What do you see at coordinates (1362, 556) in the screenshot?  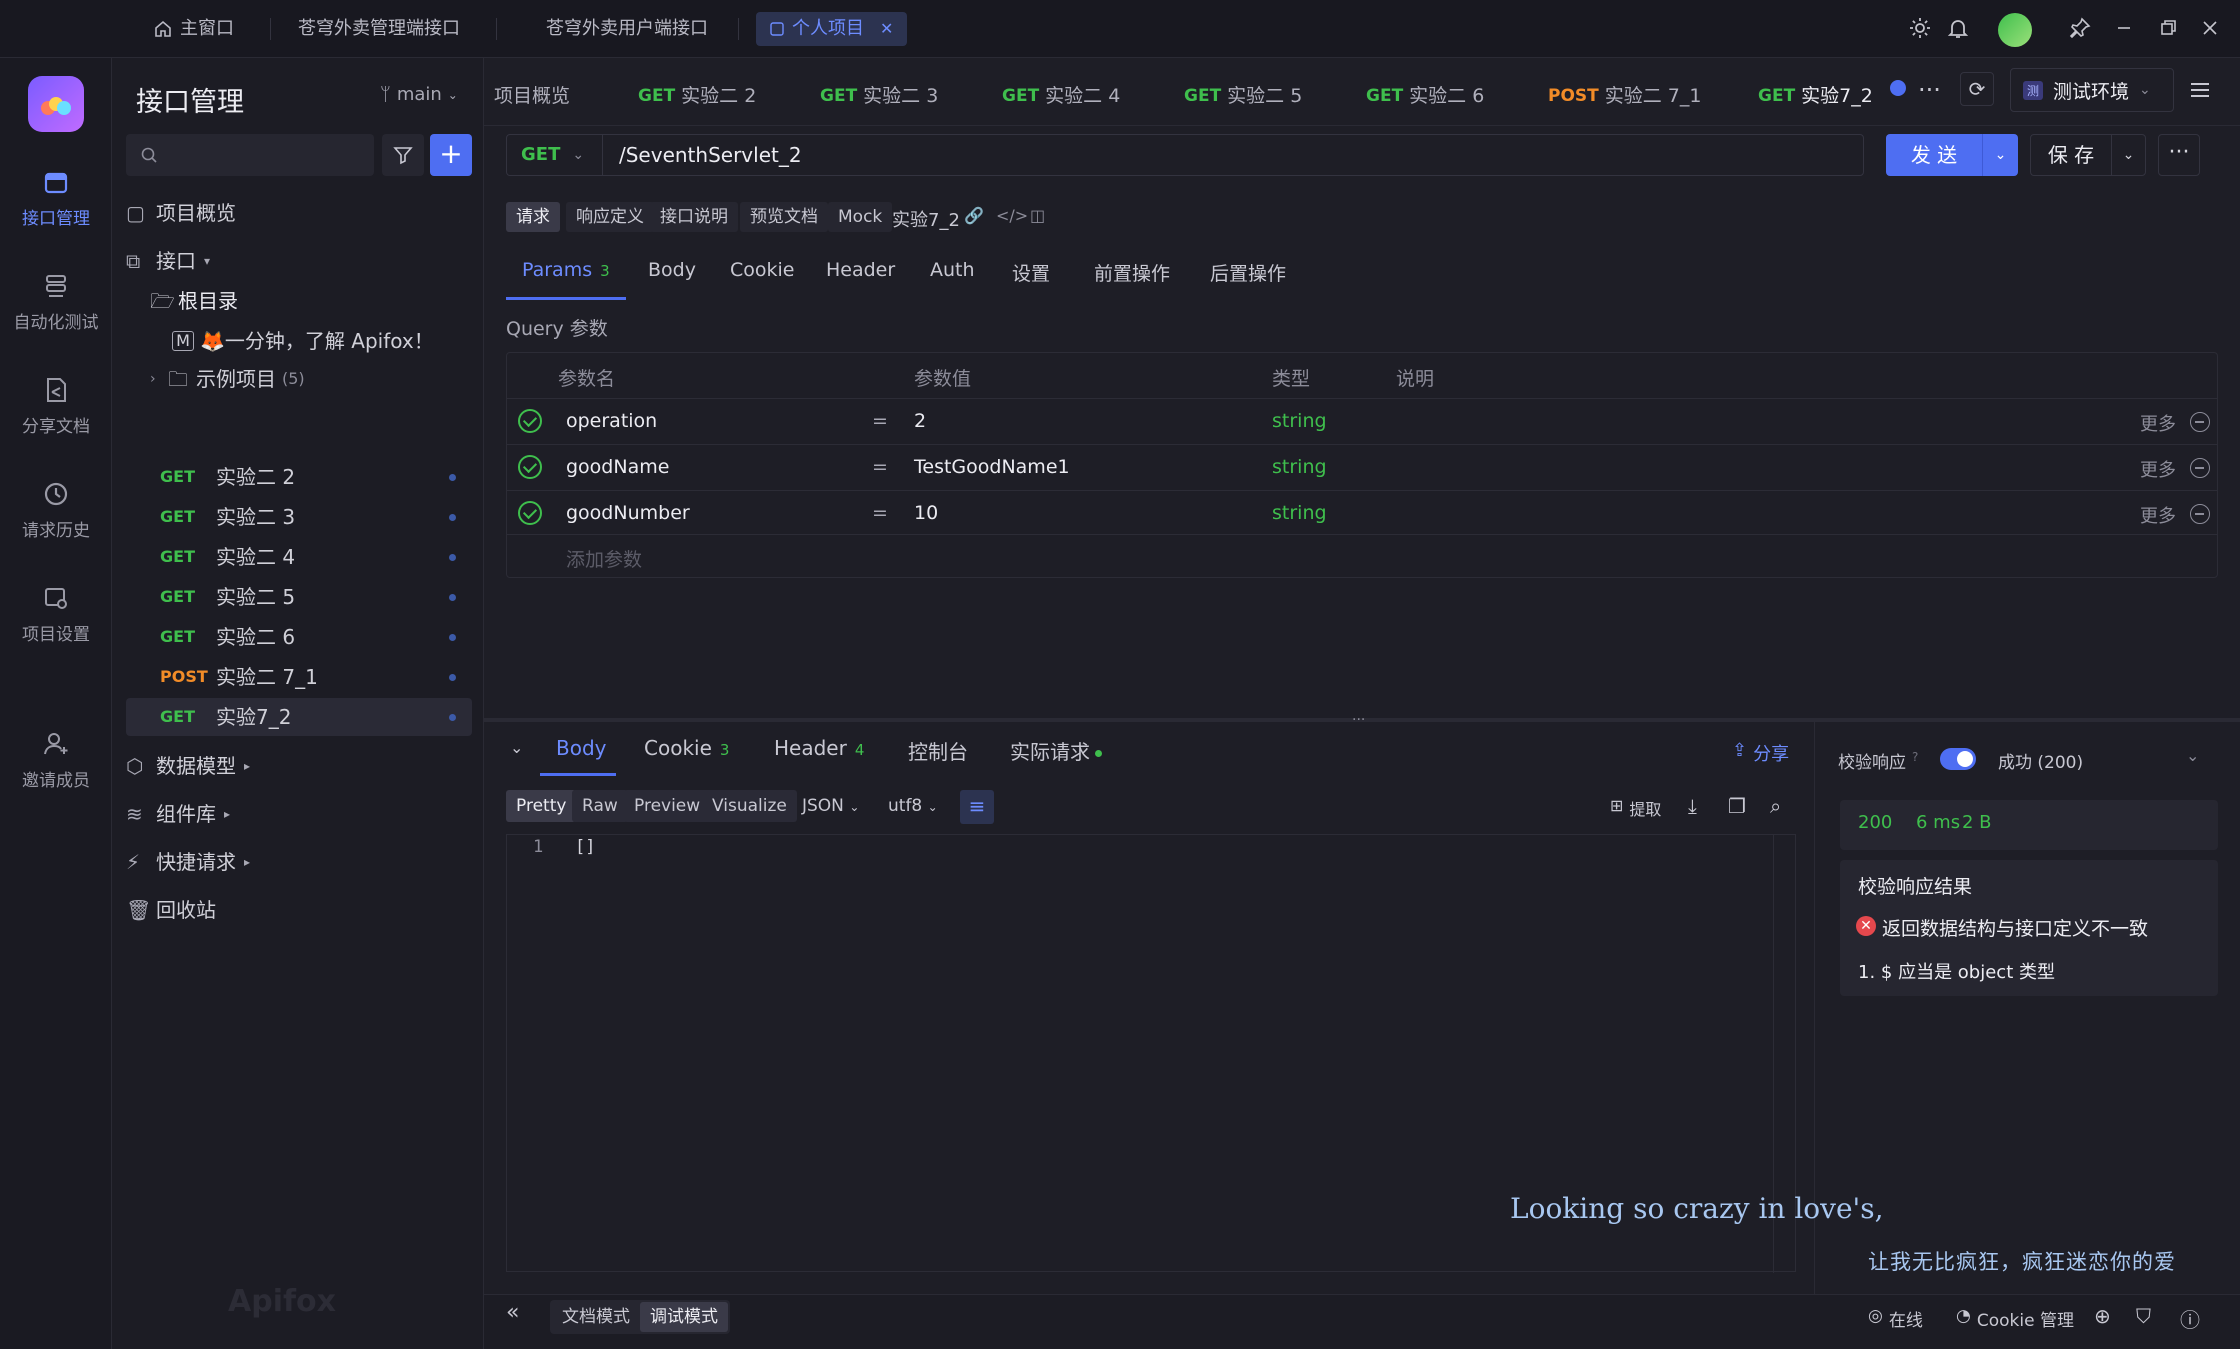 I see `add-param-row: 添加参数` at bounding box center [1362, 556].